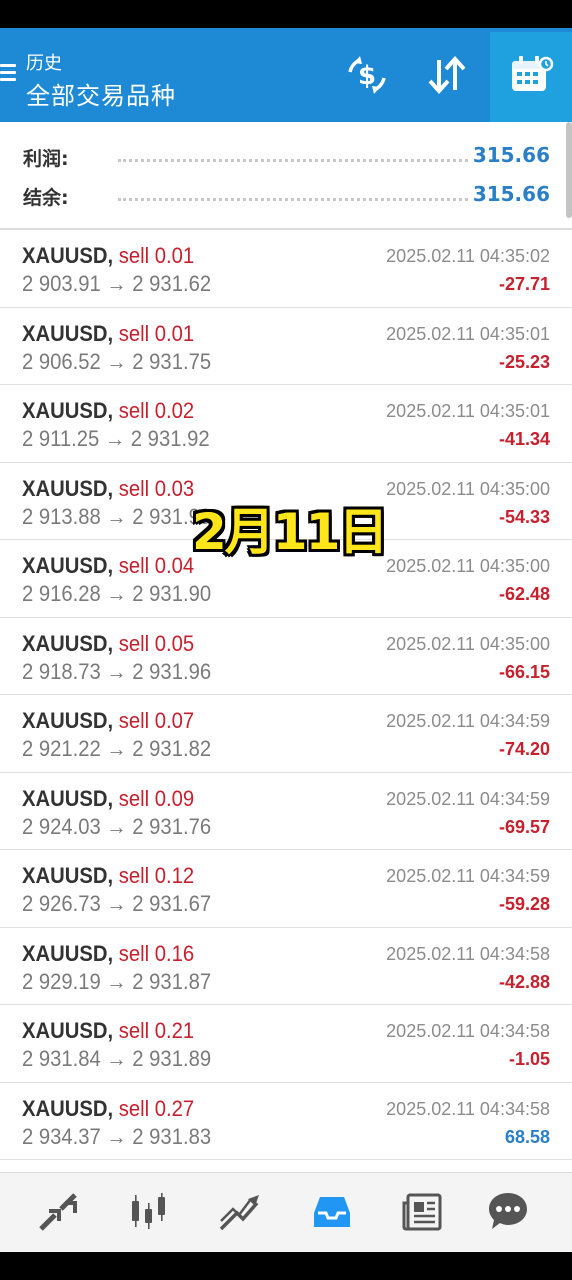  Describe the element at coordinates (508, 1212) in the screenshot. I see `chat-icon` at that location.